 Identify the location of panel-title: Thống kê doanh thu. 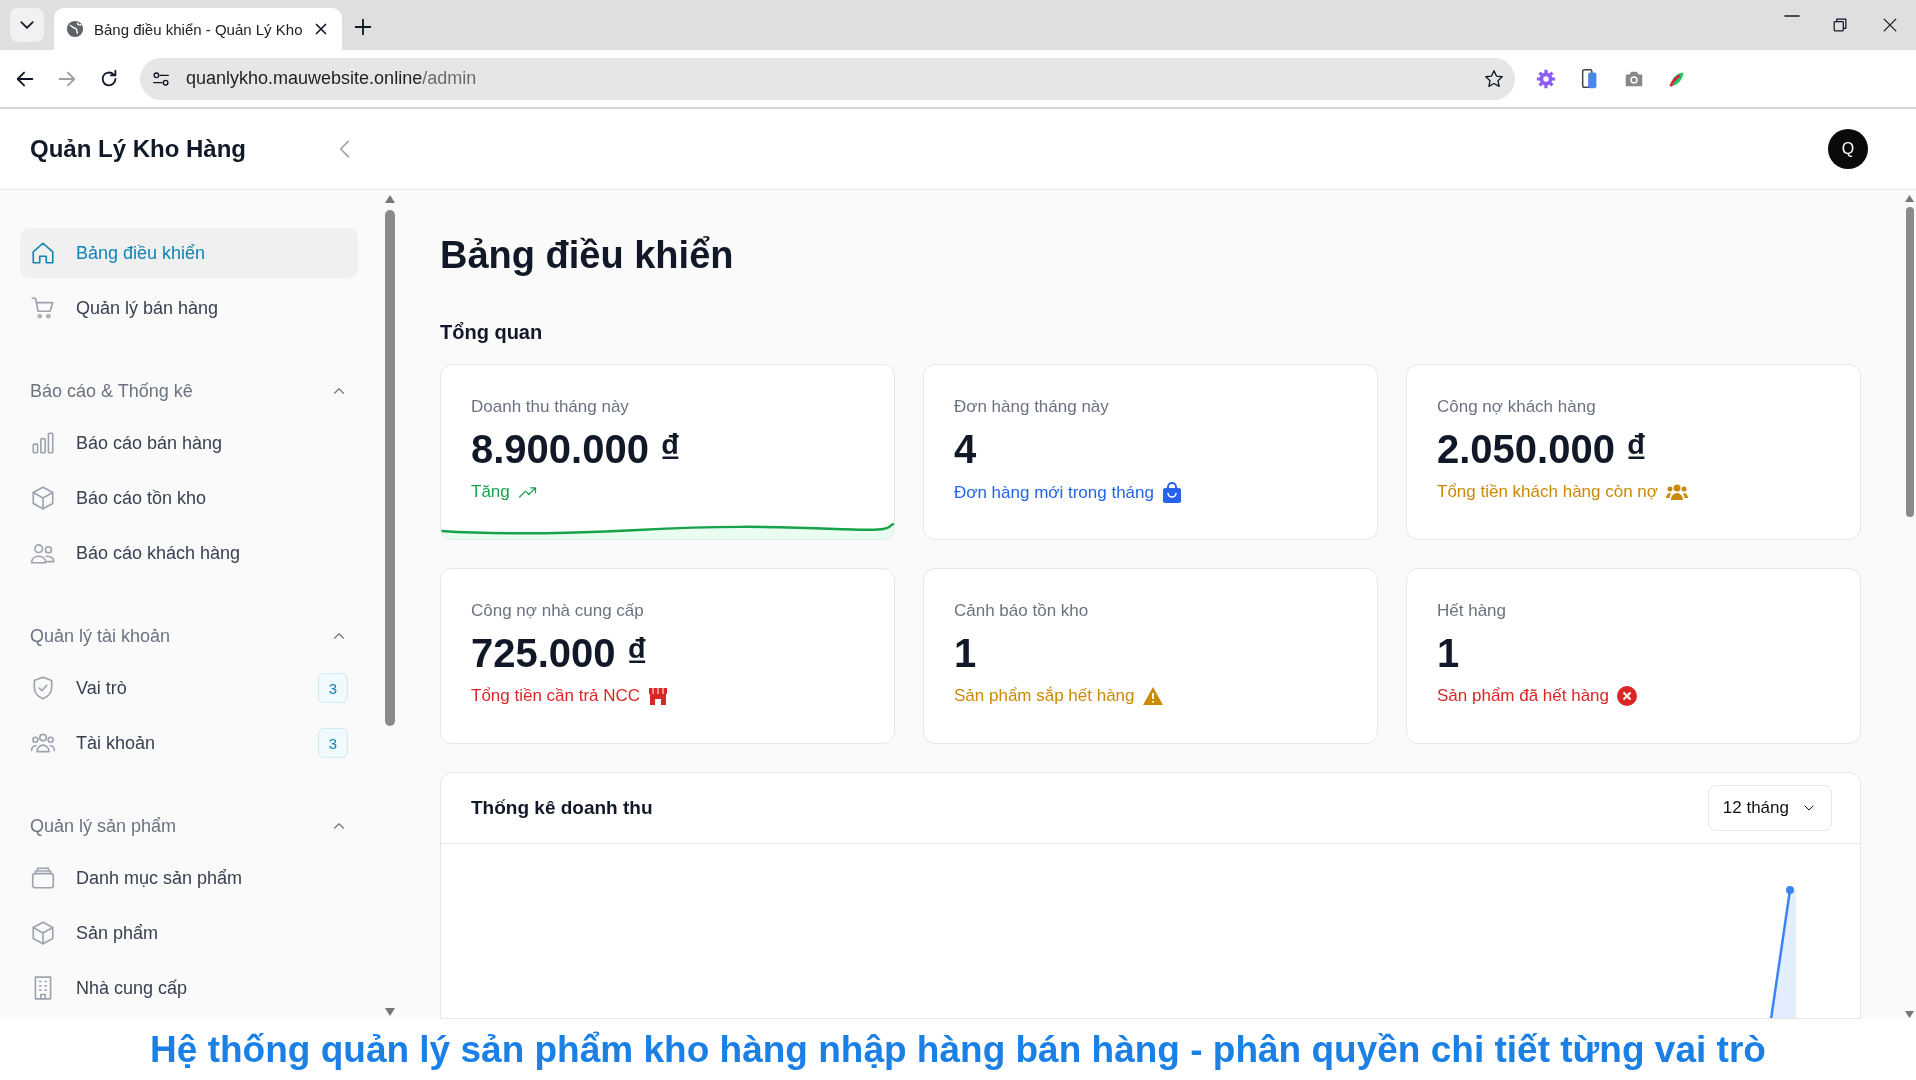
(562, 808).